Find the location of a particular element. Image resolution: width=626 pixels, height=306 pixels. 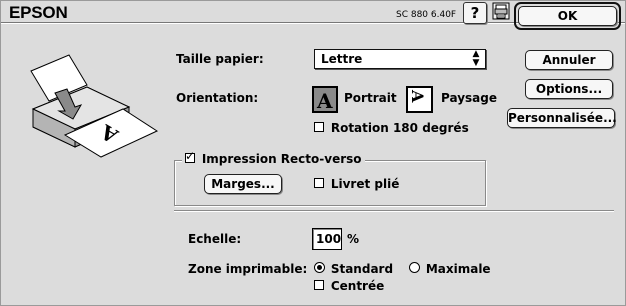

updown-arrows-icon: ▲ ▼ is located at coordinates (476, 58).